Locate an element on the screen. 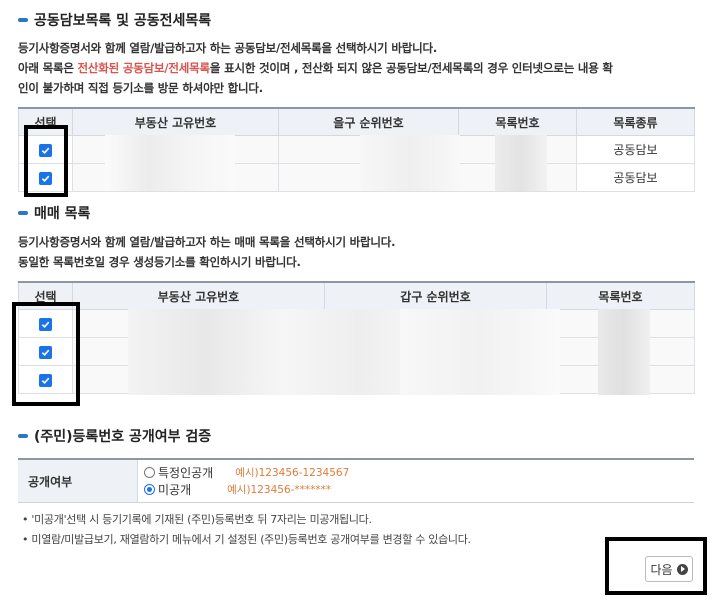  table-header: 선택 부동산 고유번호 을구 순위번호 목록번호 목록종류 is located at coordinates (356, 121).